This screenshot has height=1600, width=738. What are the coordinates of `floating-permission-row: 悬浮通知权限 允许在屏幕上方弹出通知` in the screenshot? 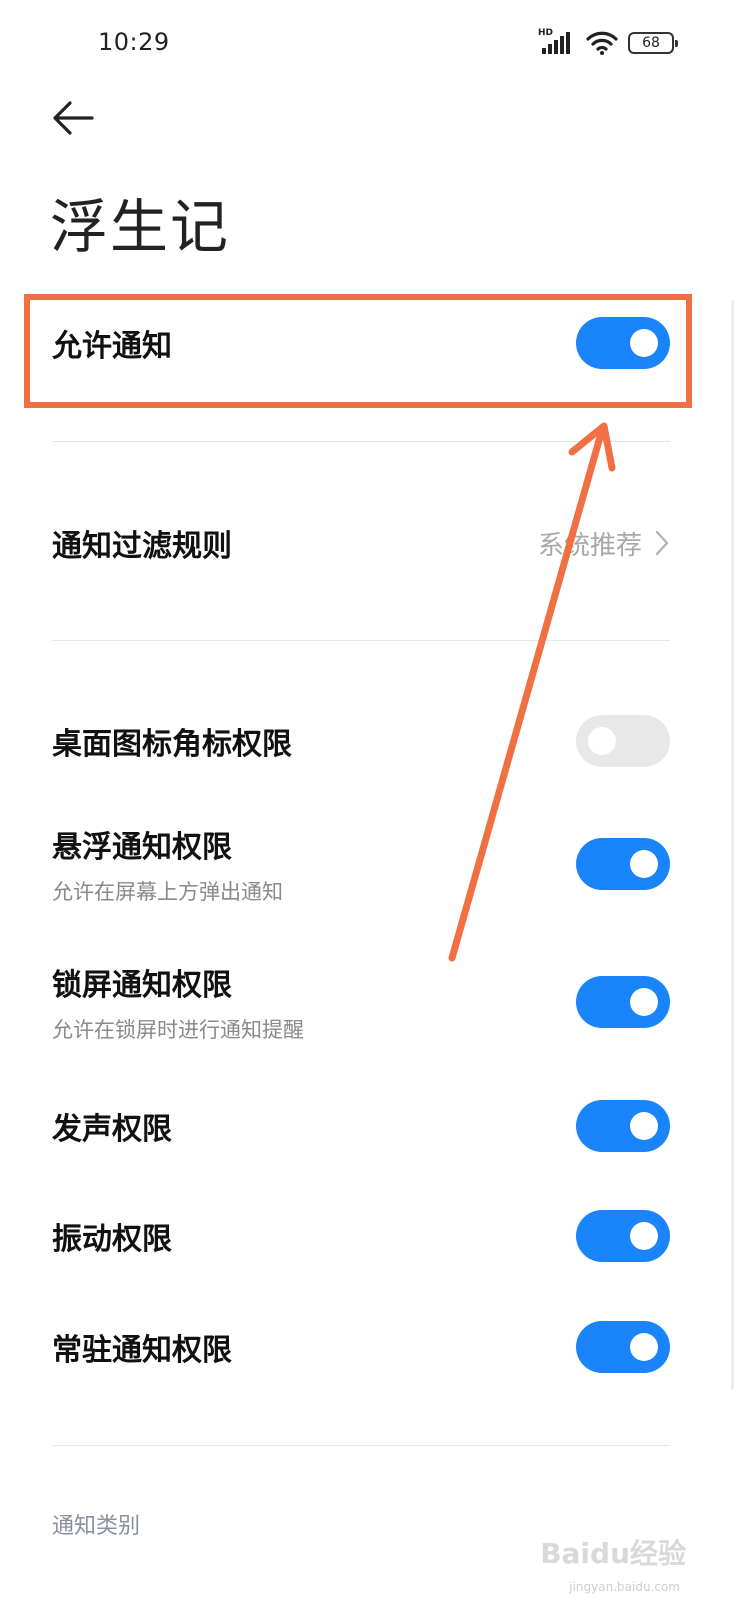 It's located at (361, 865).